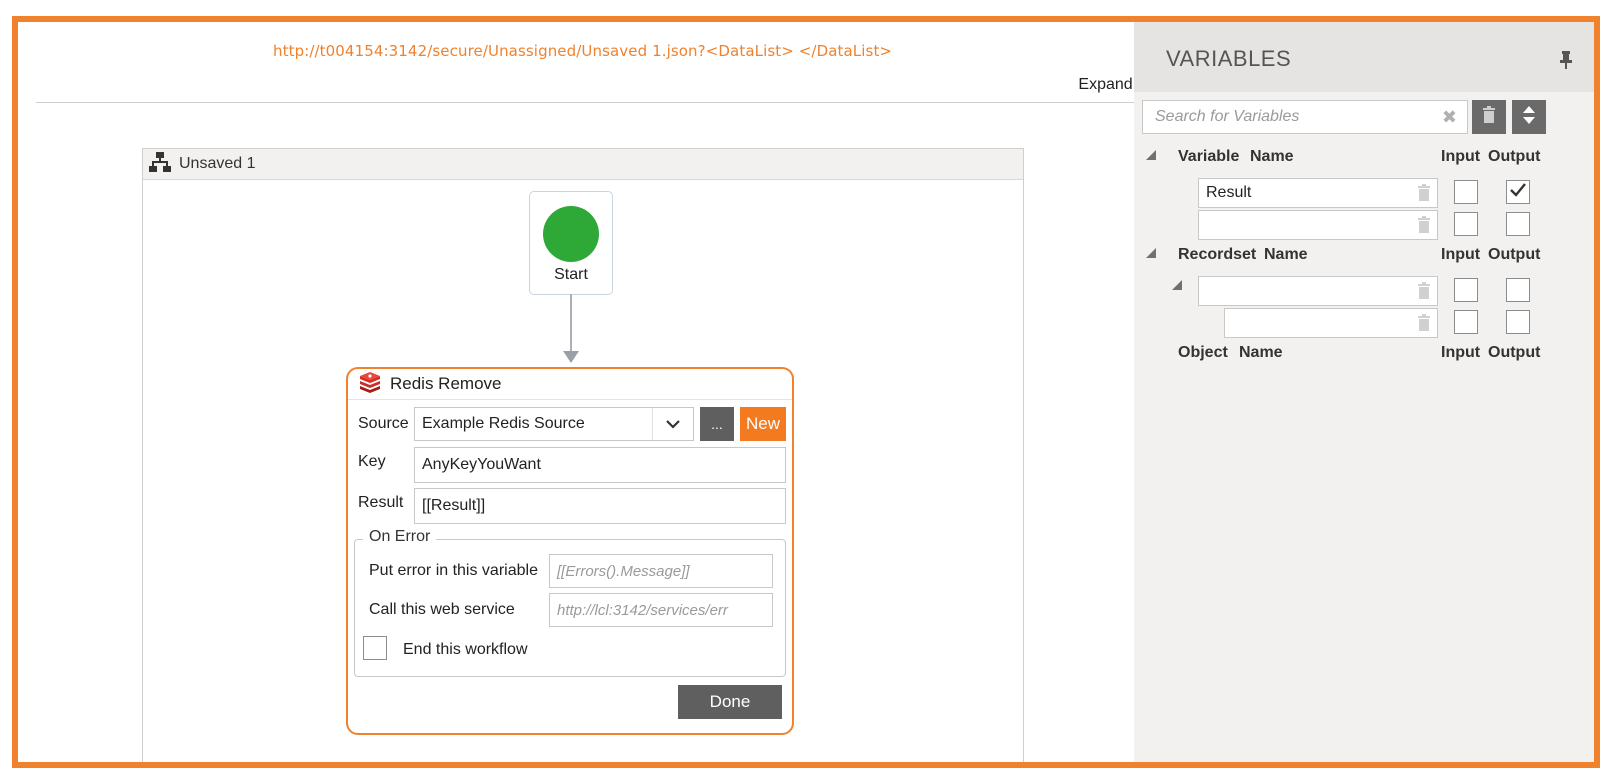  I want to click on variables-header: VARIABLES, so click(1364, 57).